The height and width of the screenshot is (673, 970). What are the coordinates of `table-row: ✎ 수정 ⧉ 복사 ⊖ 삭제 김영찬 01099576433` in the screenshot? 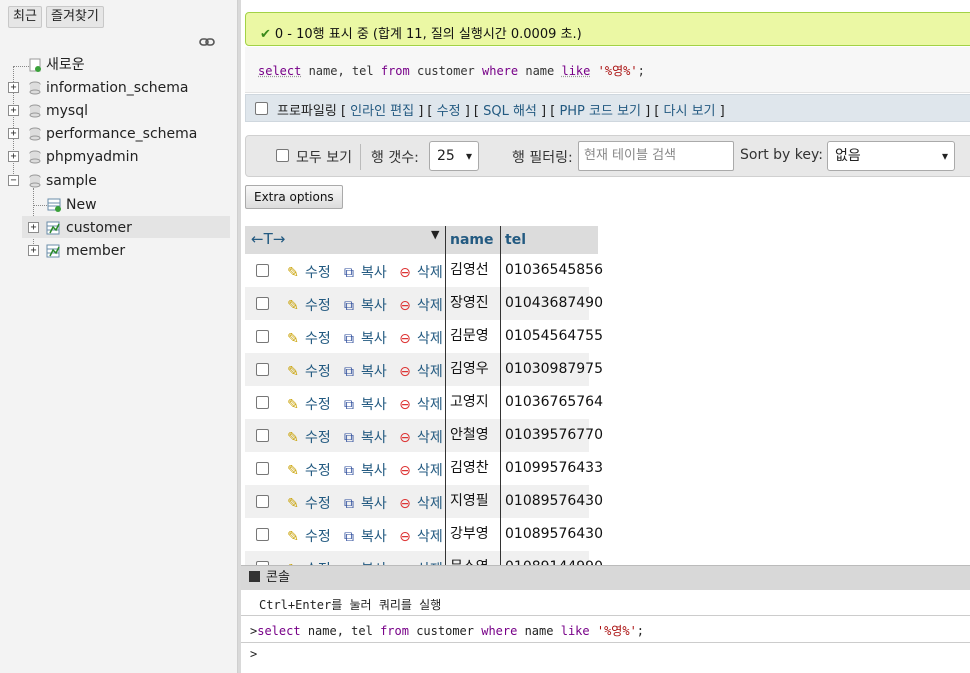 It's located at (424, 468).